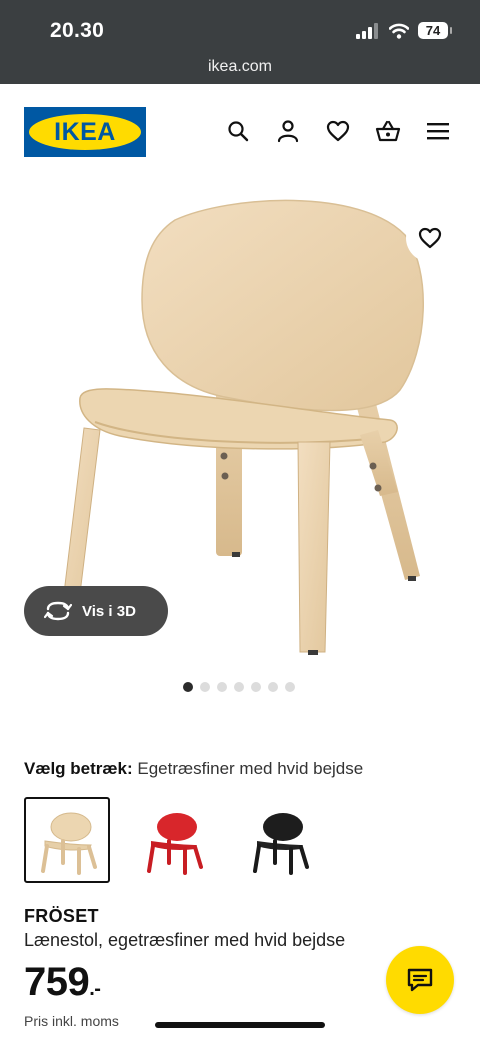 The image size is (480, 1039). I want to click on swatch-white-stained-oak, so click(67, 840).